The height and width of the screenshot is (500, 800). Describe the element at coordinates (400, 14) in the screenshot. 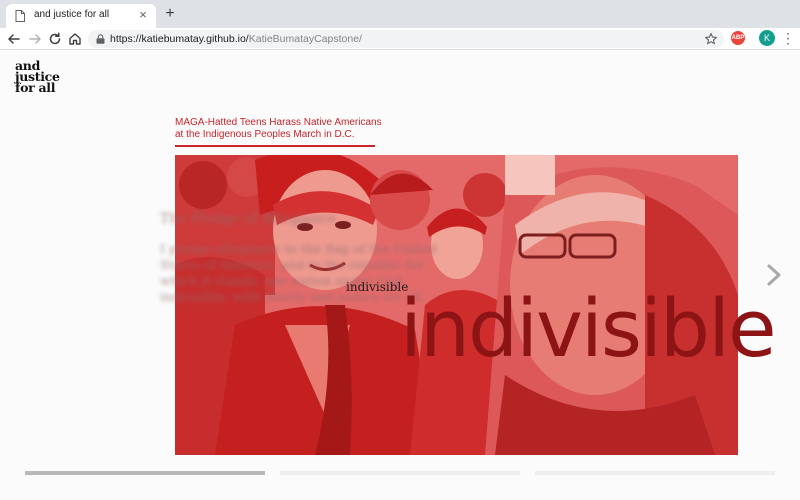

I see `tab-strip: and justice for all × +` at that location.